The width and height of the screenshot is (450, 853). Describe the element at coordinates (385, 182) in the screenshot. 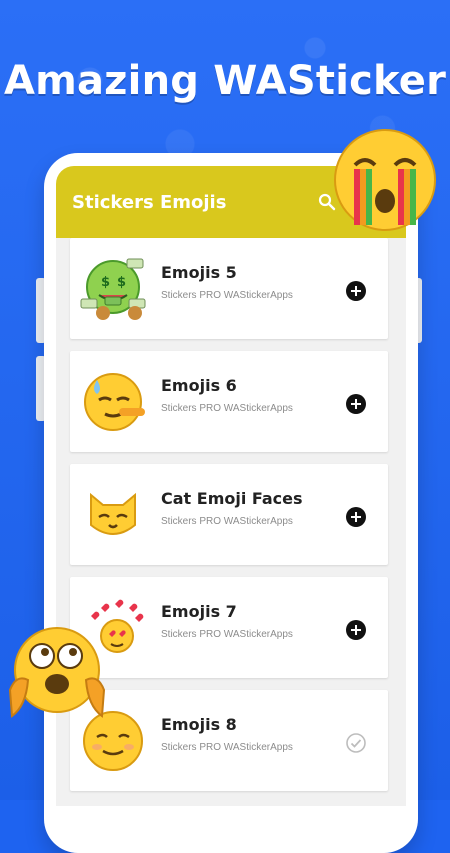

I see `crying-rainbow-emoji-icon` at that location.